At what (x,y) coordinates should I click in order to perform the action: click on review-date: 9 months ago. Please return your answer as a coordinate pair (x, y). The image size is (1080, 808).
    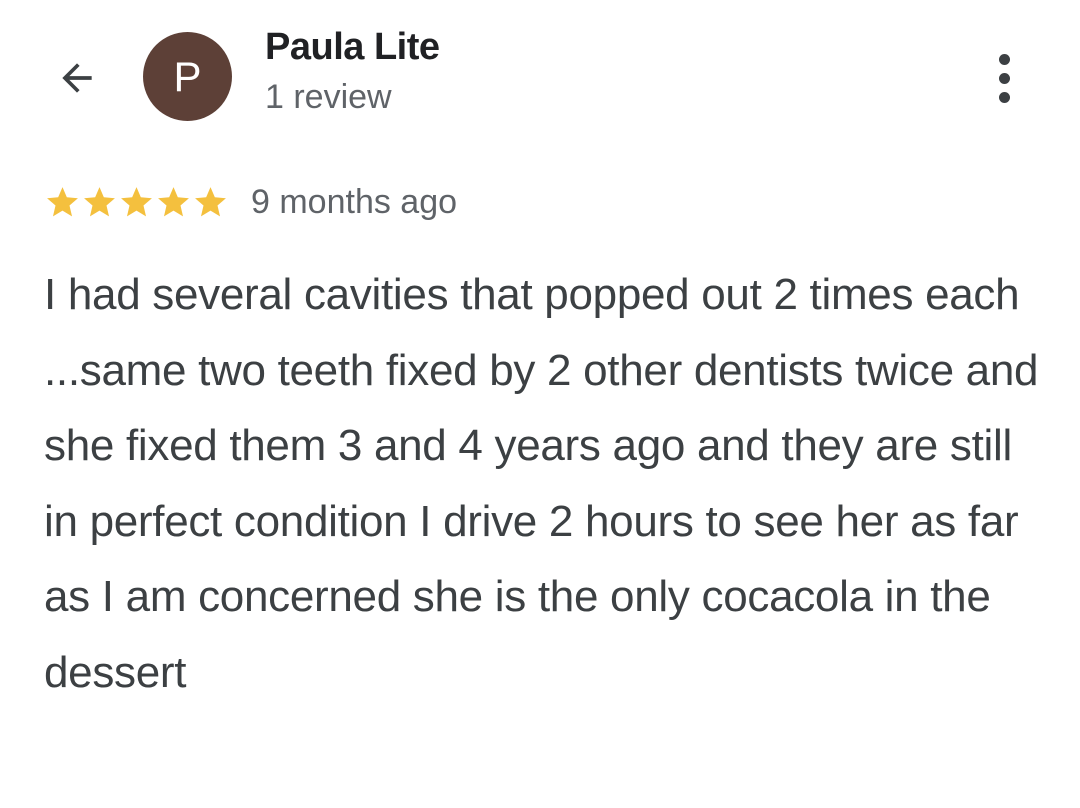
    Looking at the image, I should click on (354, 202).